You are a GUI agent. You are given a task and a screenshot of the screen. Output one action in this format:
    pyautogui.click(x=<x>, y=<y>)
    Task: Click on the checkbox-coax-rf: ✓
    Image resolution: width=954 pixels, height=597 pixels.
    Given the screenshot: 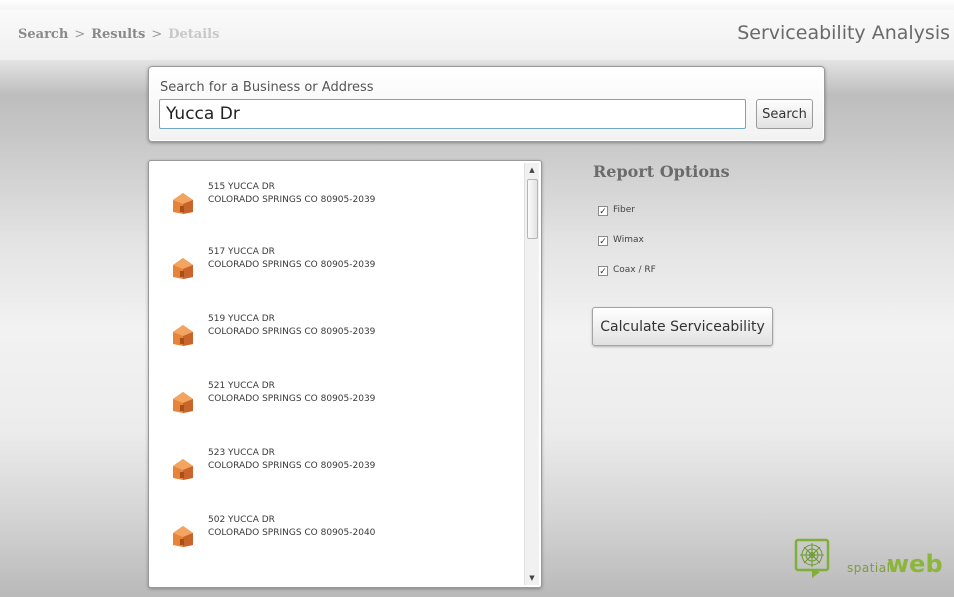 What is the action you would take?
    pyautogui.click(x=603, y=271)
    